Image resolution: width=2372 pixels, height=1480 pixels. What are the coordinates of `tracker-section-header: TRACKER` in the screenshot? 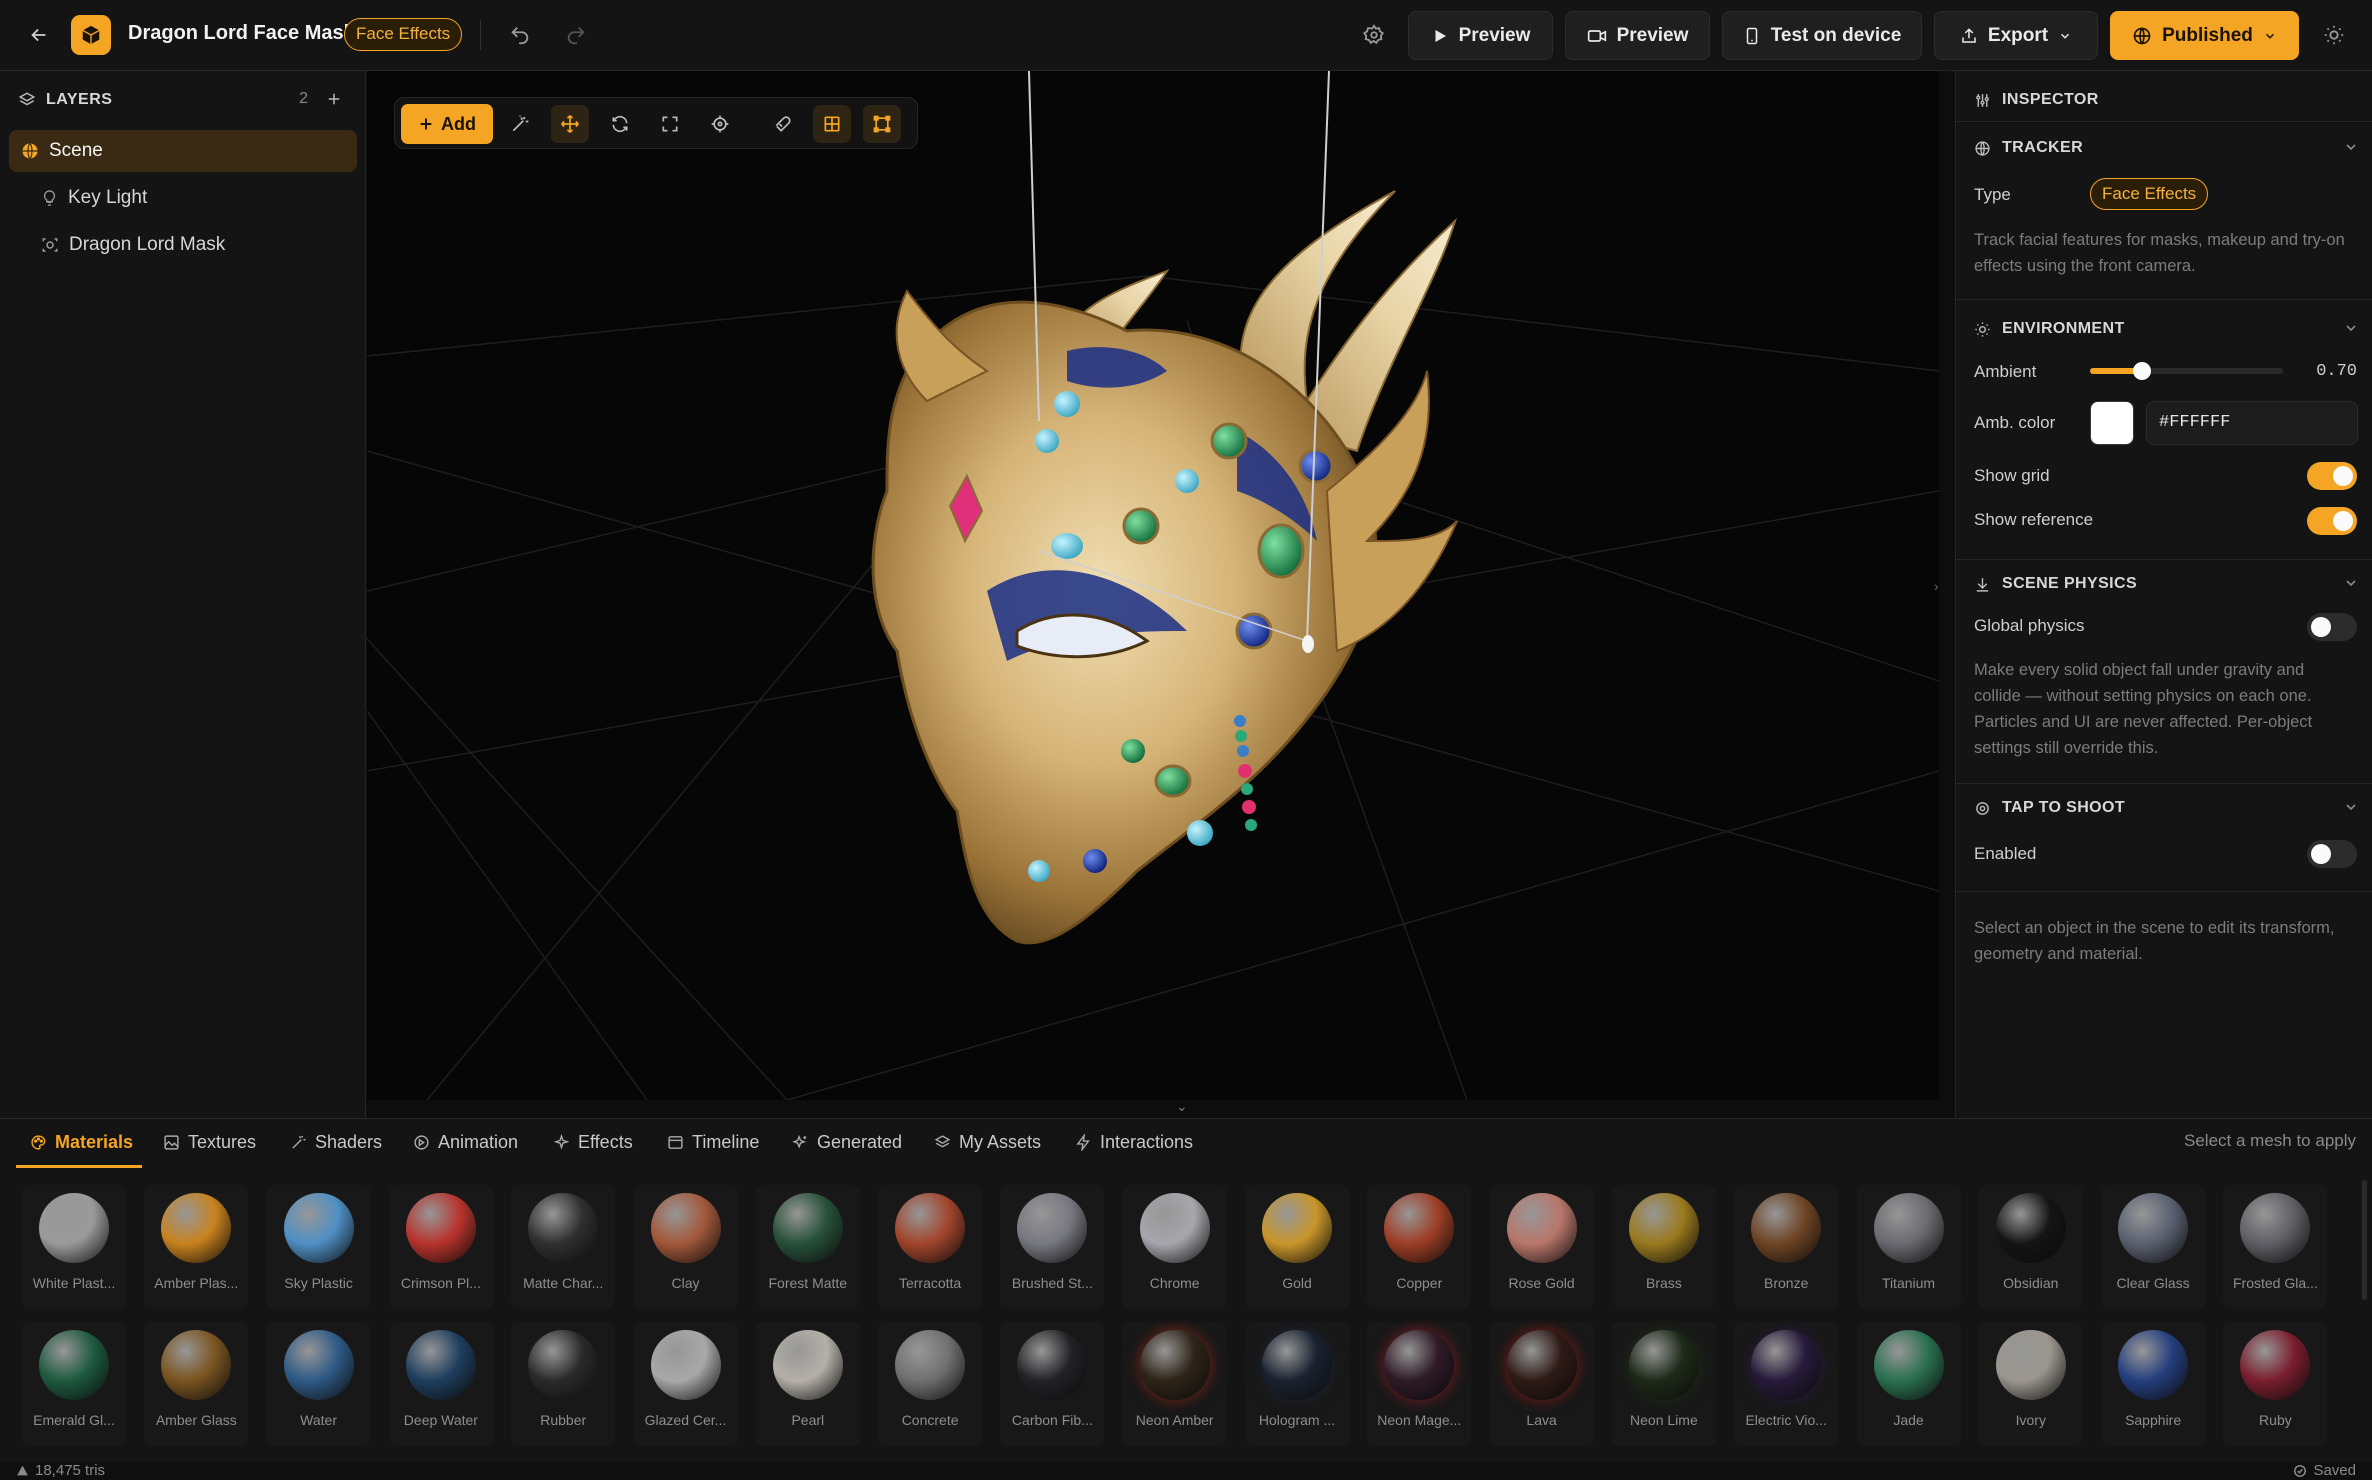 It's located at (2166, 148).